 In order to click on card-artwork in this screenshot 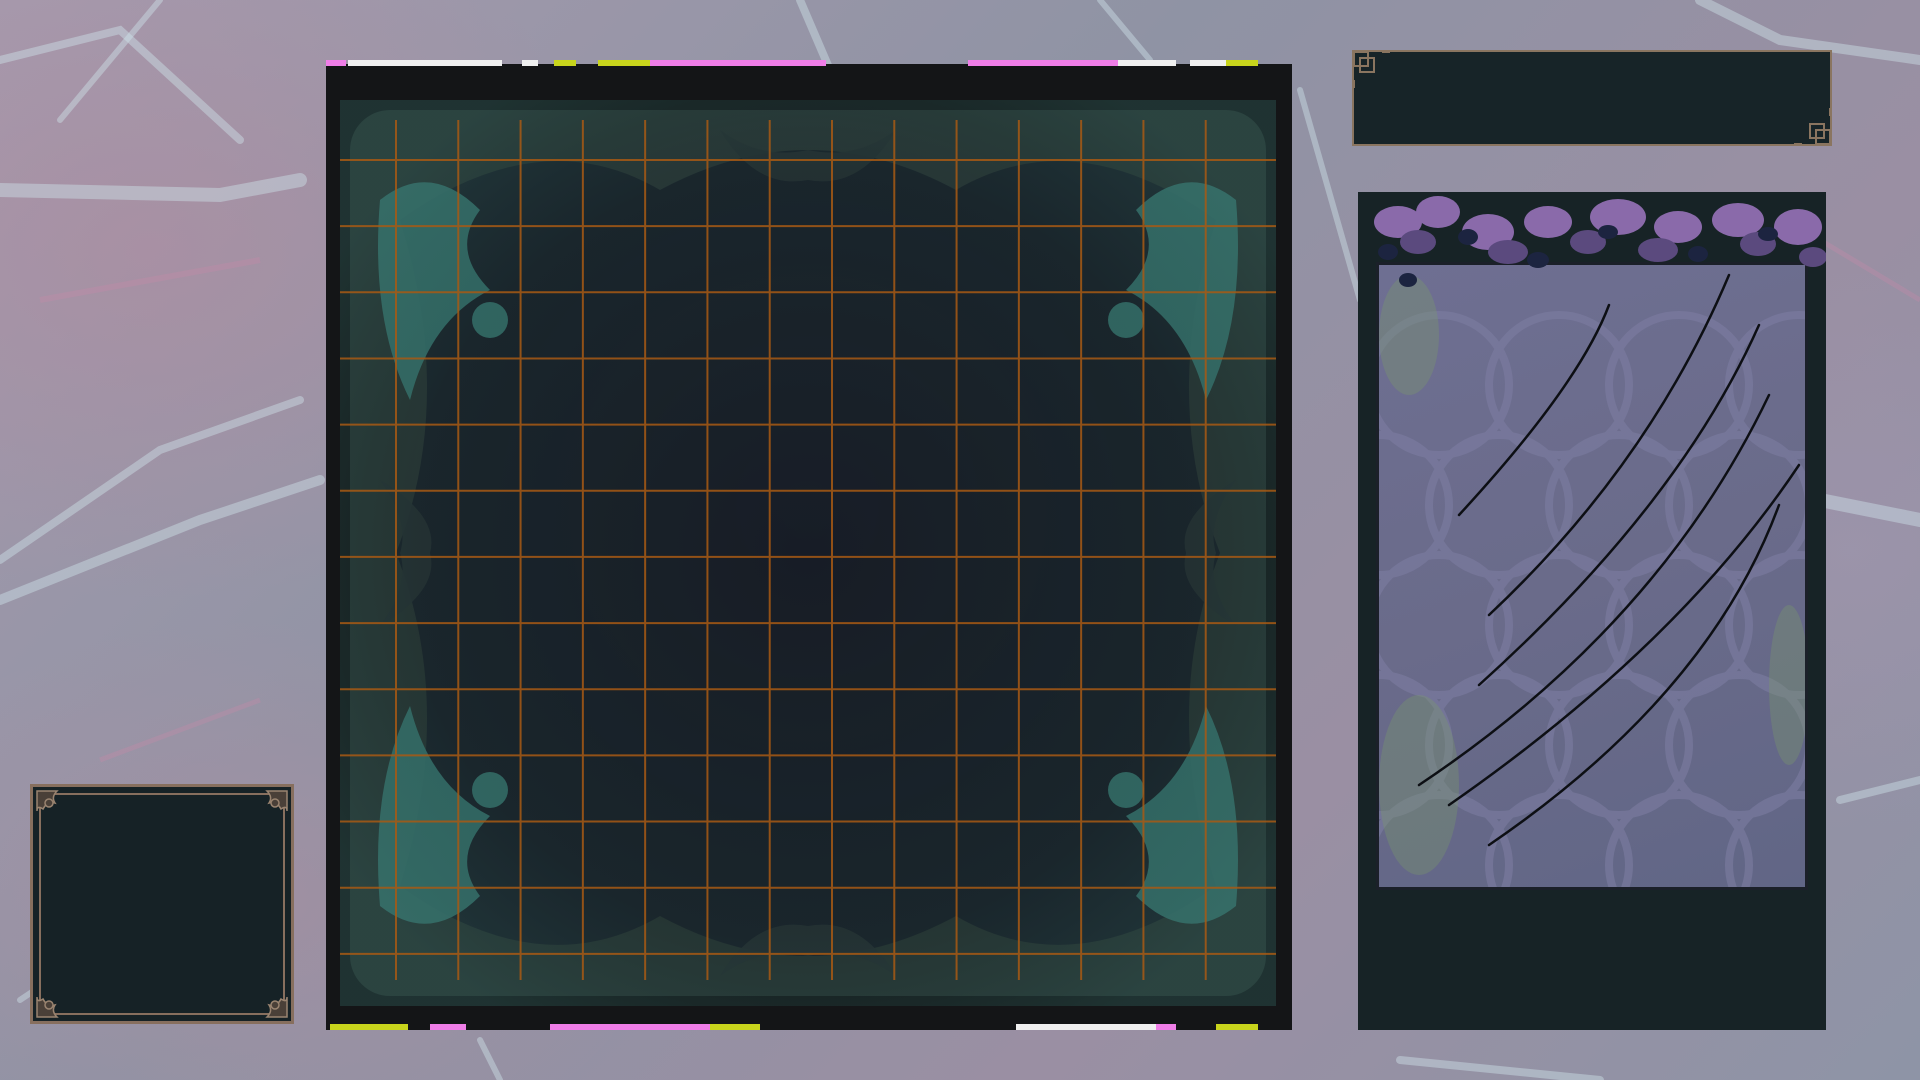, I will do `click(1592, 576)`.